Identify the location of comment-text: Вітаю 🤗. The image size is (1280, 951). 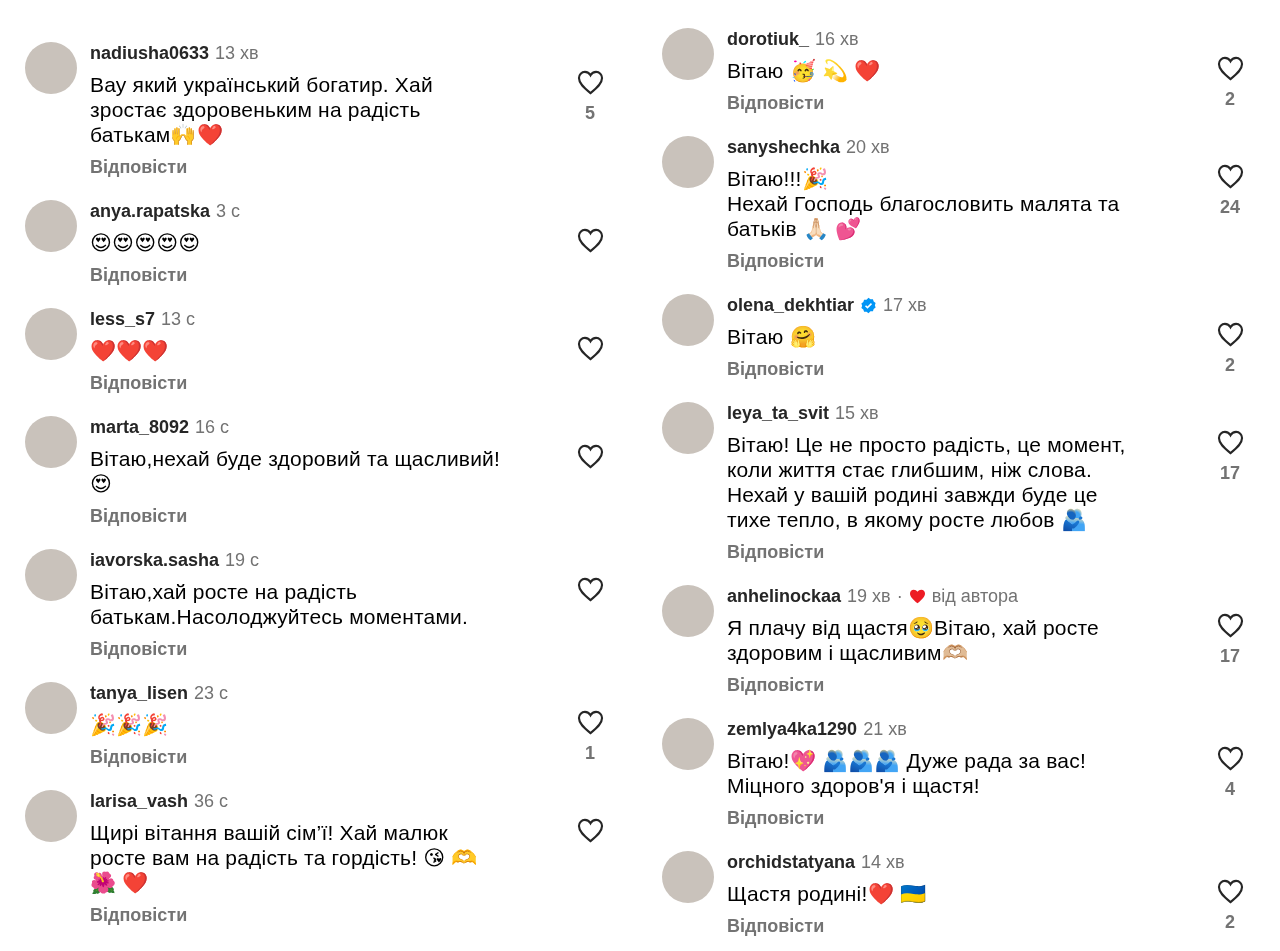
(772, 336).